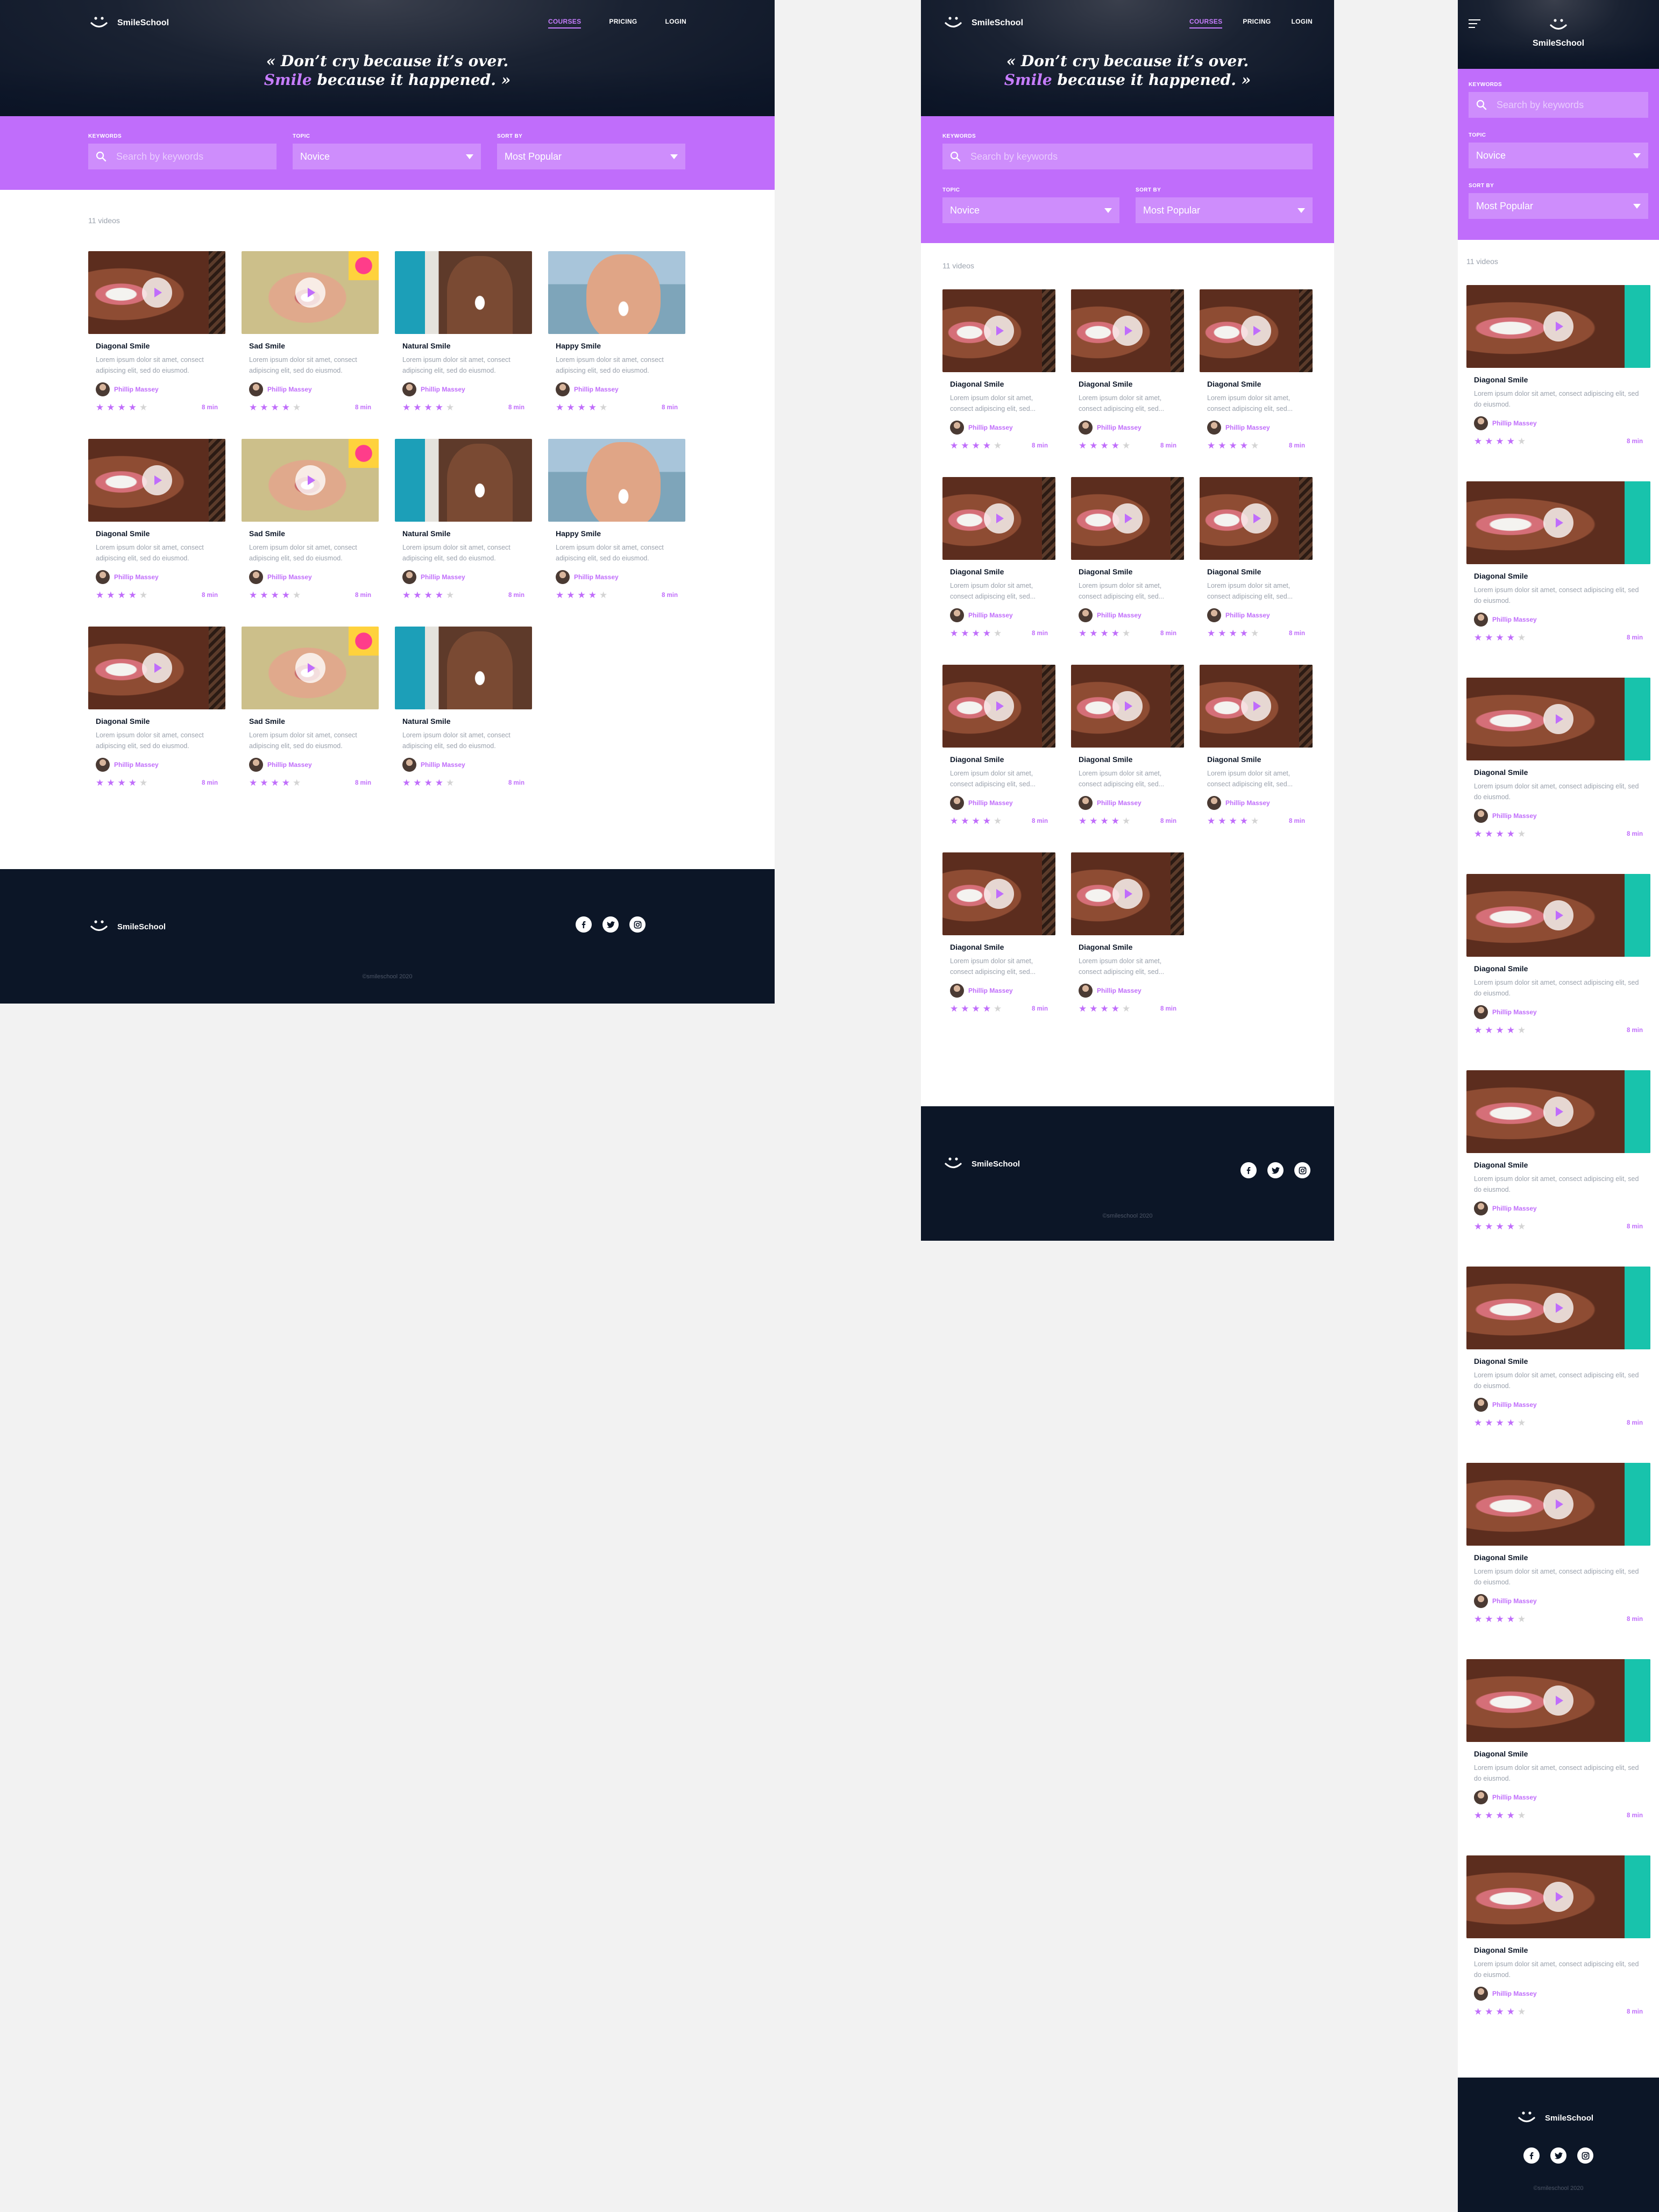 The height and width of the screenshot is (2212, 1659). Describe the element at coordinates (127, 927) in the screenshot. I see `footer-brand: SmileSchool` at that location.